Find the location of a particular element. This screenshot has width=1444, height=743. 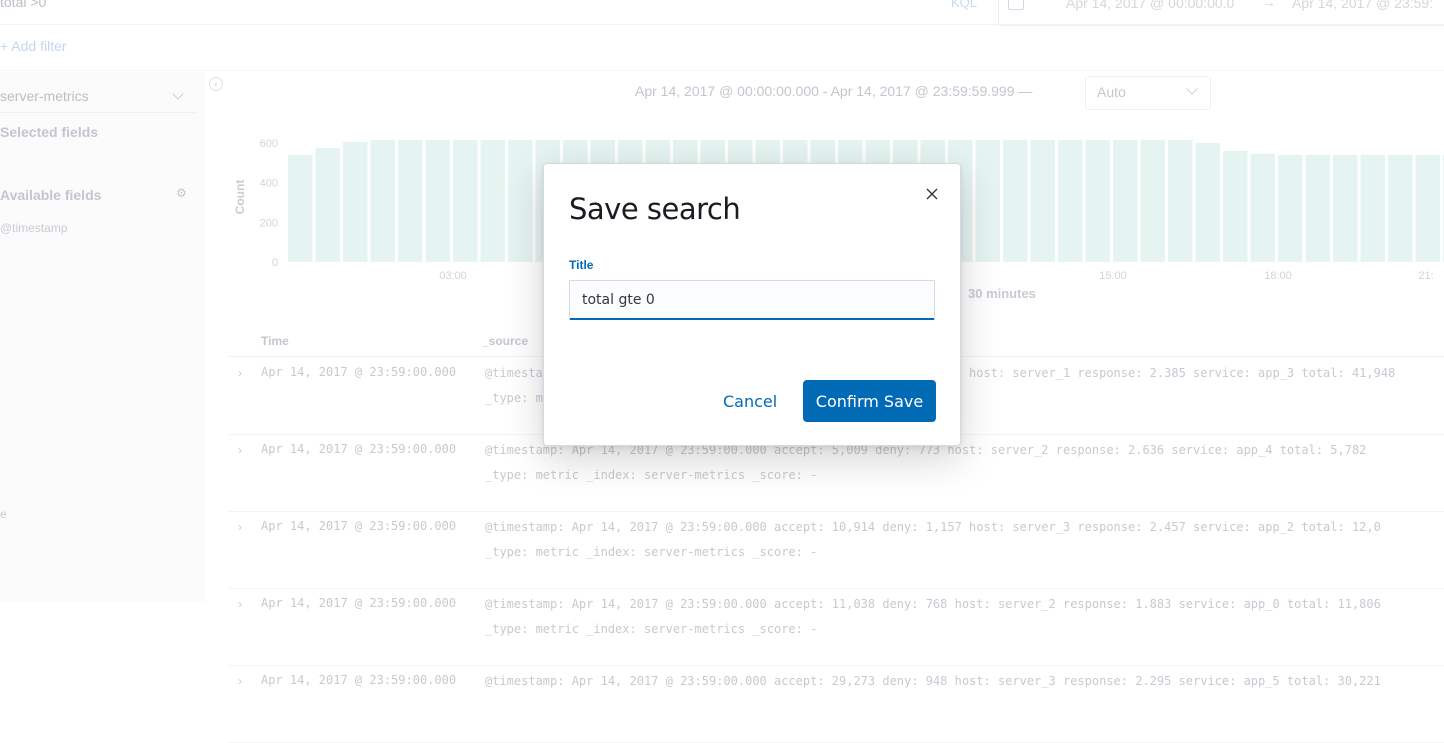

gear-icon: ⚙ is located at coordinates (181, 193).